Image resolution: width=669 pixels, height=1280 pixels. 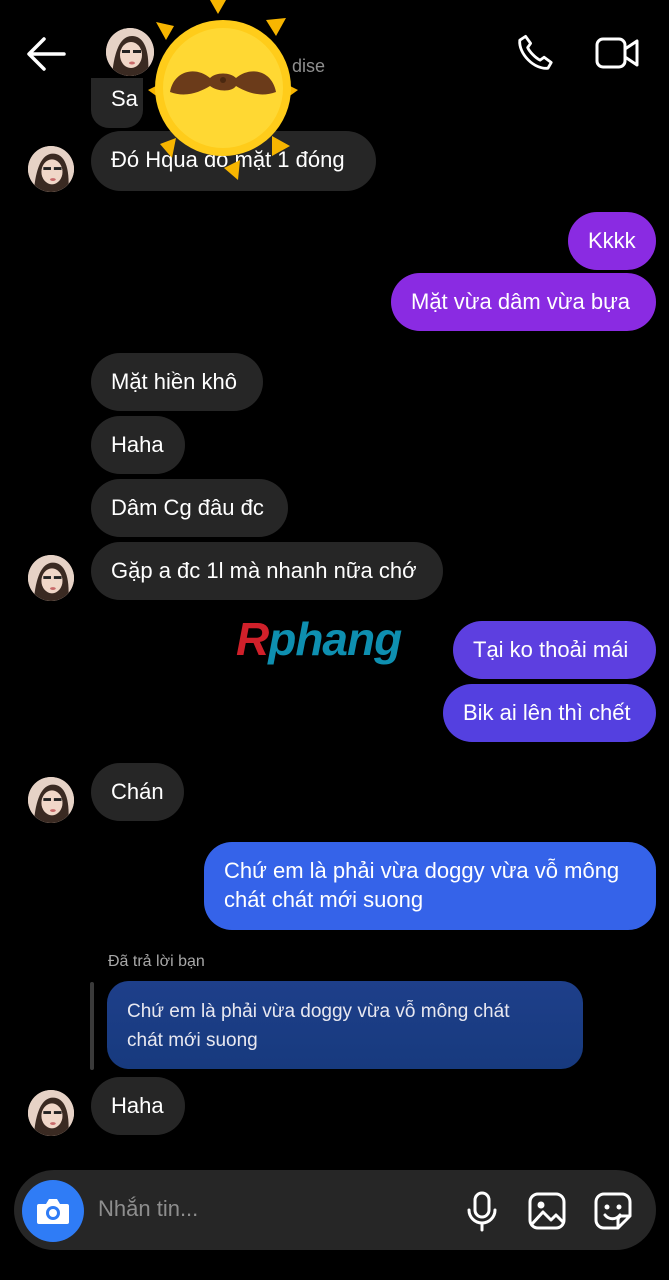 What do you see at coordinates (92, 1026) in the screenshot?
I see `reply-divider` at bounding box center [92, 1026].